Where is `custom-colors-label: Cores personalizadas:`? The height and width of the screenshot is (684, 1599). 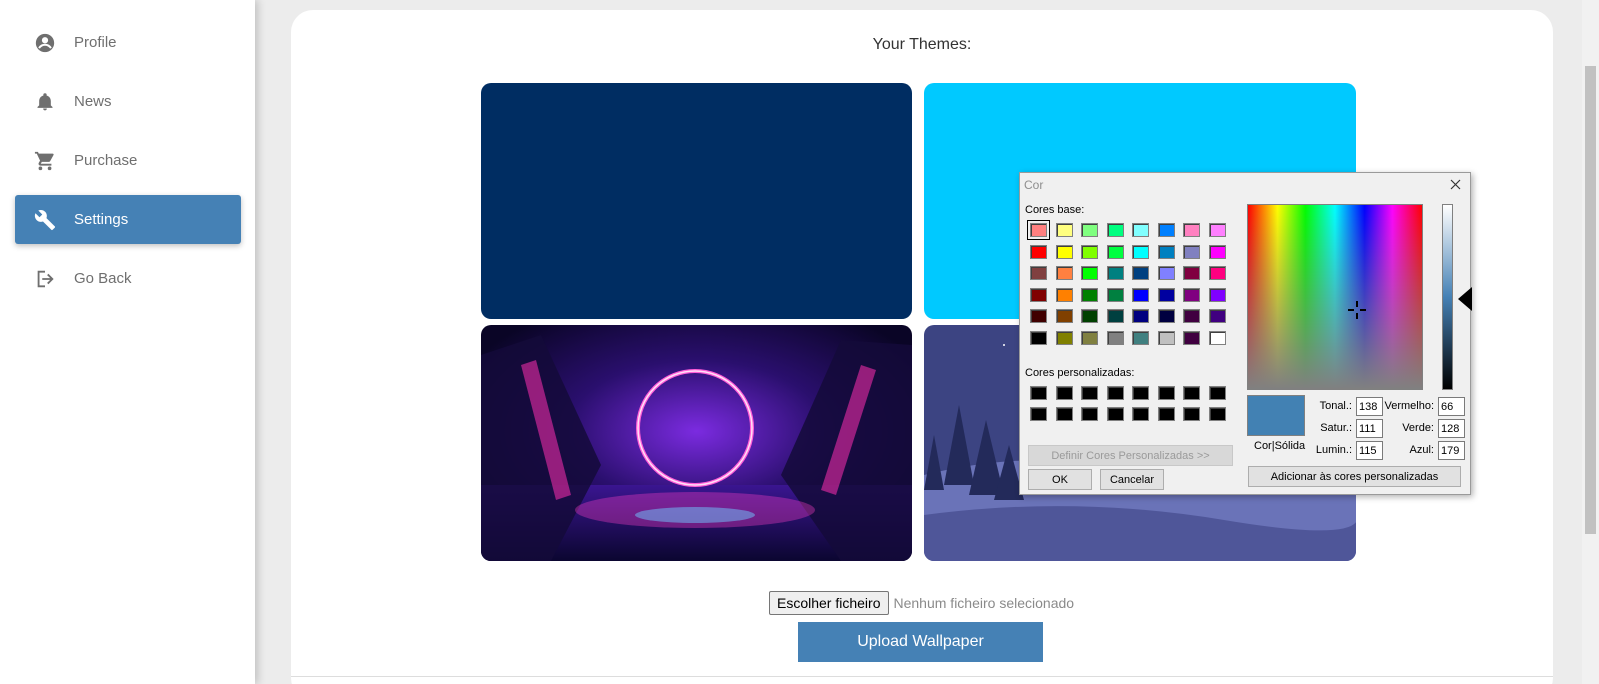
custom-colors-label: Cores personalizadas: is located at coordinates (1080, 373).